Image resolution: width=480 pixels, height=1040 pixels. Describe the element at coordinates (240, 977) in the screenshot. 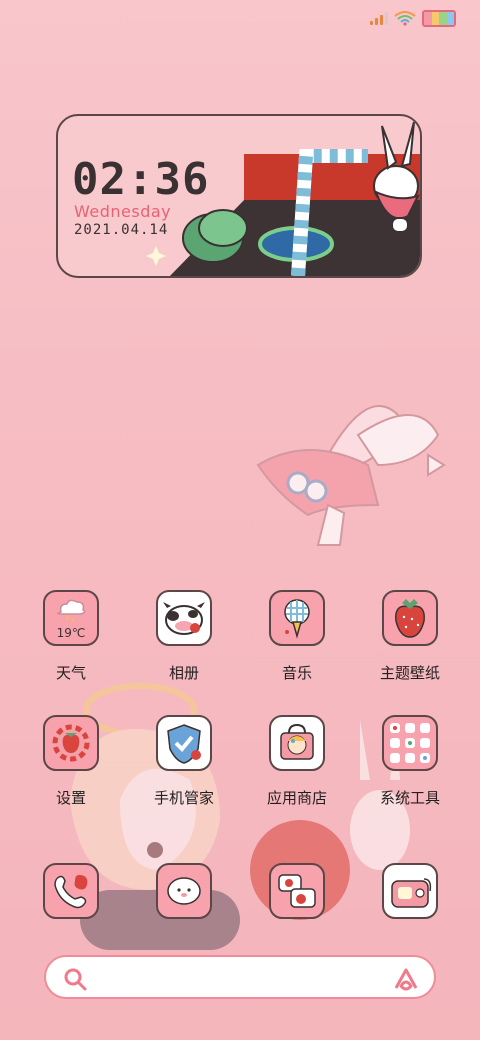

I see `search-bar` at that location.